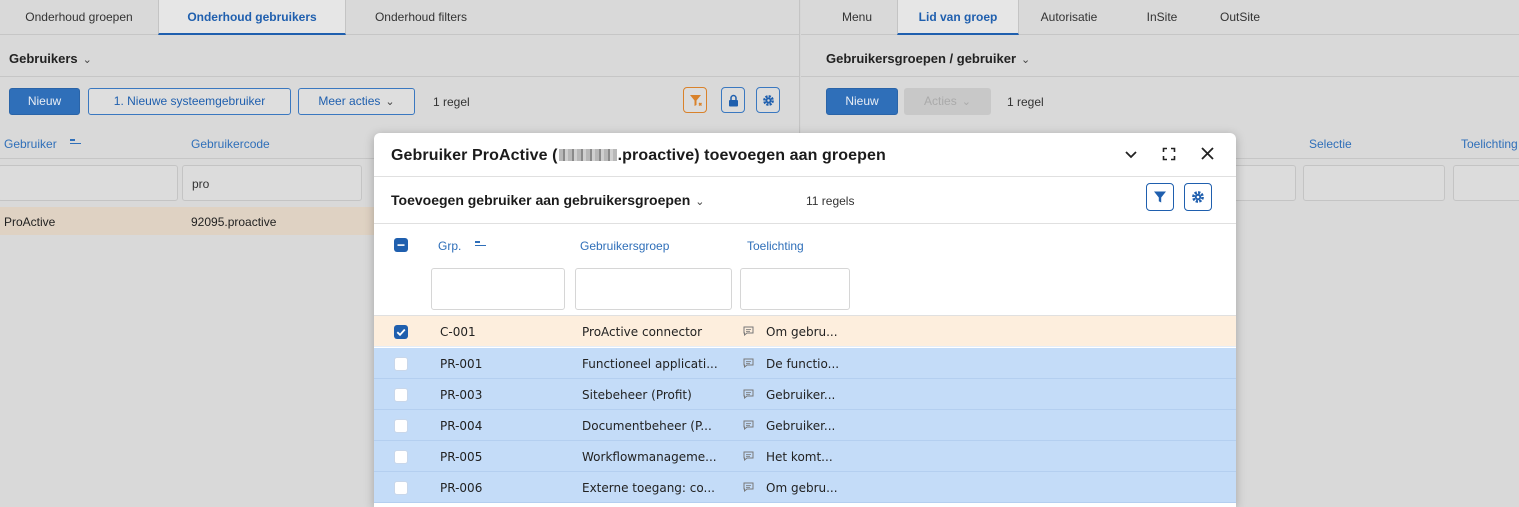 Image resolution: width=1519 pixels, height=507 pixels. Describe the element at coordinates (252, 17) in the screenshot. I see `tab-onderhoud-gebruikers: Onderhoud gebruikers` at that location.